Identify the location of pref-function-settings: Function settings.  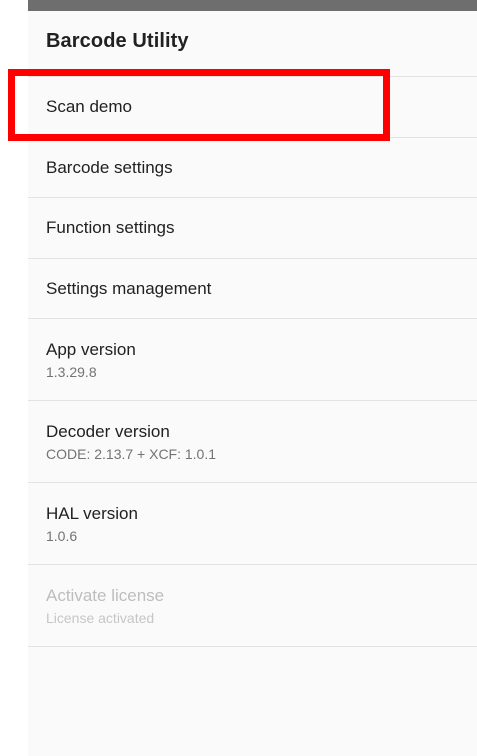
(252, 228).